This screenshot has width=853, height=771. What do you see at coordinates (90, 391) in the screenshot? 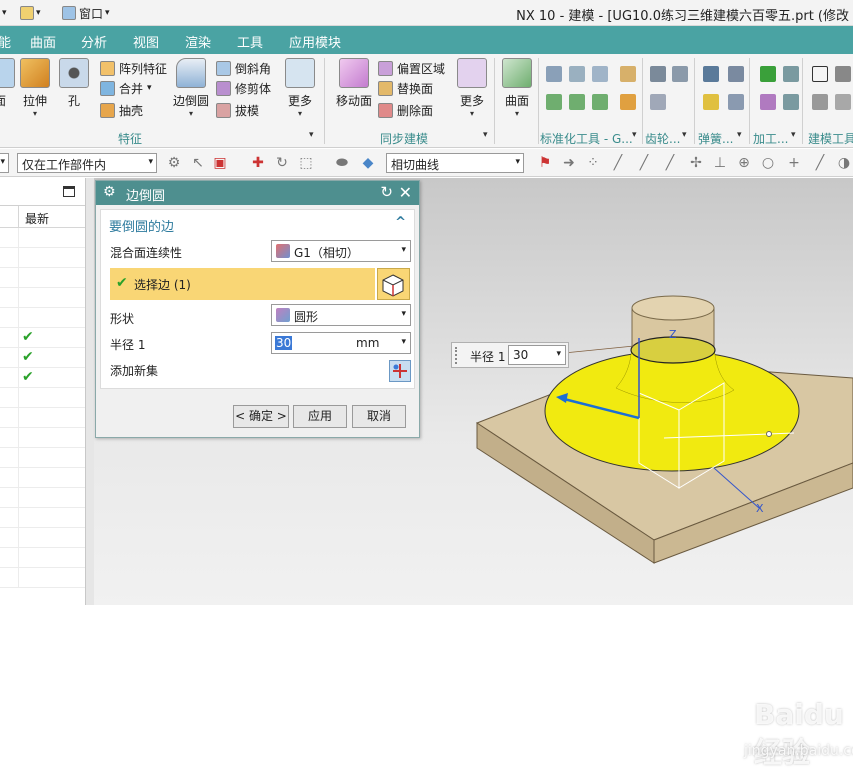
I see `pane-splitter` at bounding box center [90, 391].